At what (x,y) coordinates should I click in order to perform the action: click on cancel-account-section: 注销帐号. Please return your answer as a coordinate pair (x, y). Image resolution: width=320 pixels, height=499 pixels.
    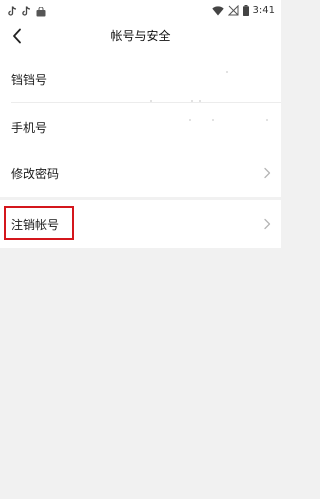
    Looking at the image, I should click on (140, 224).